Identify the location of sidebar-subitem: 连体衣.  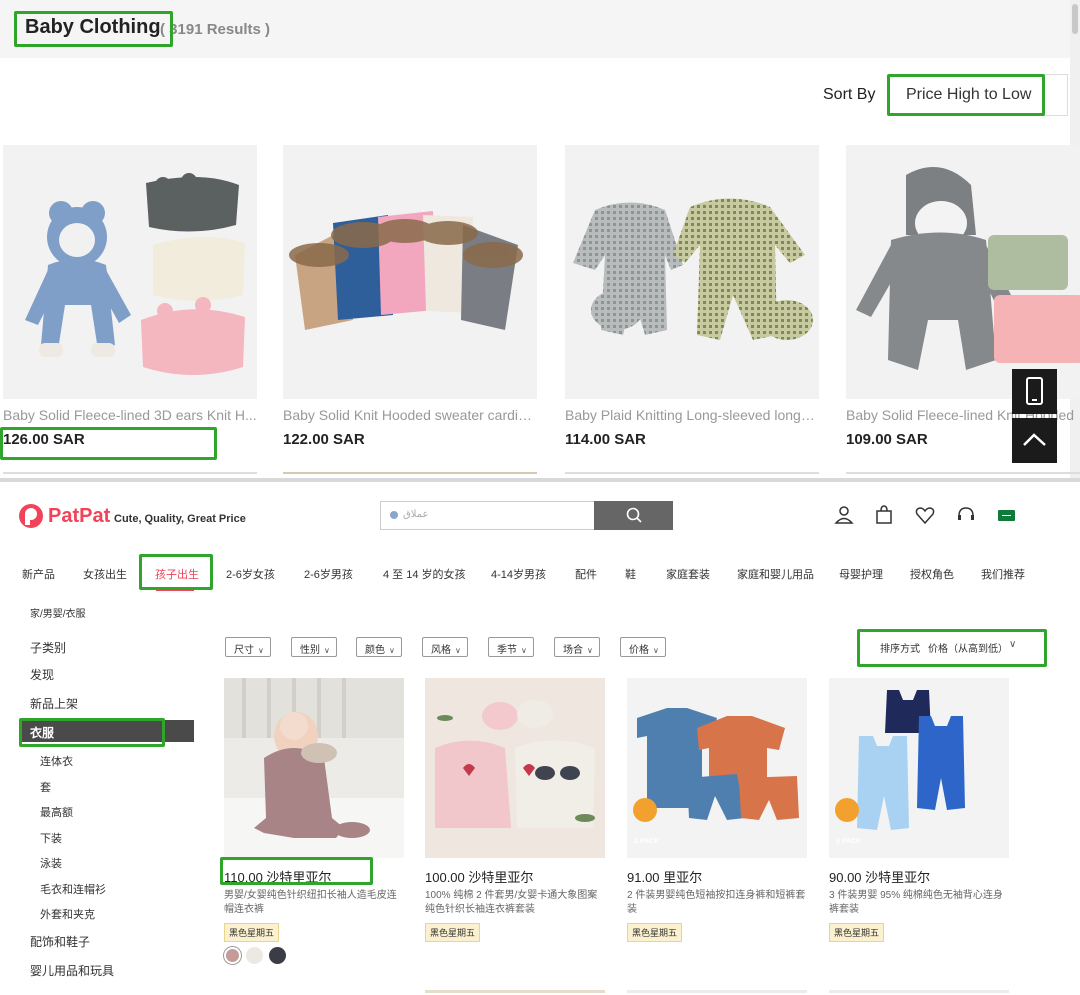
(56, 761).